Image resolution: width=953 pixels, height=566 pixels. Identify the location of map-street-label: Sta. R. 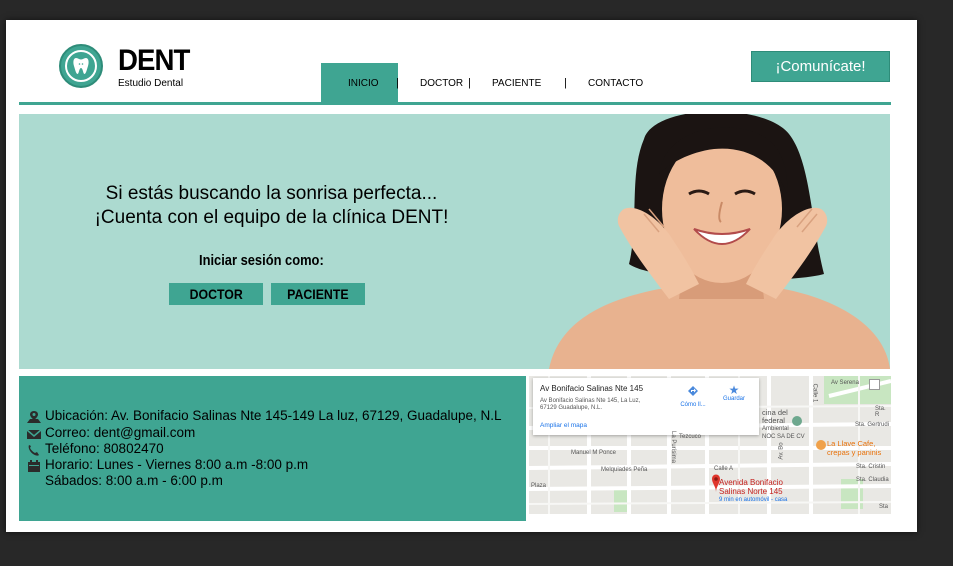
(880, 412).